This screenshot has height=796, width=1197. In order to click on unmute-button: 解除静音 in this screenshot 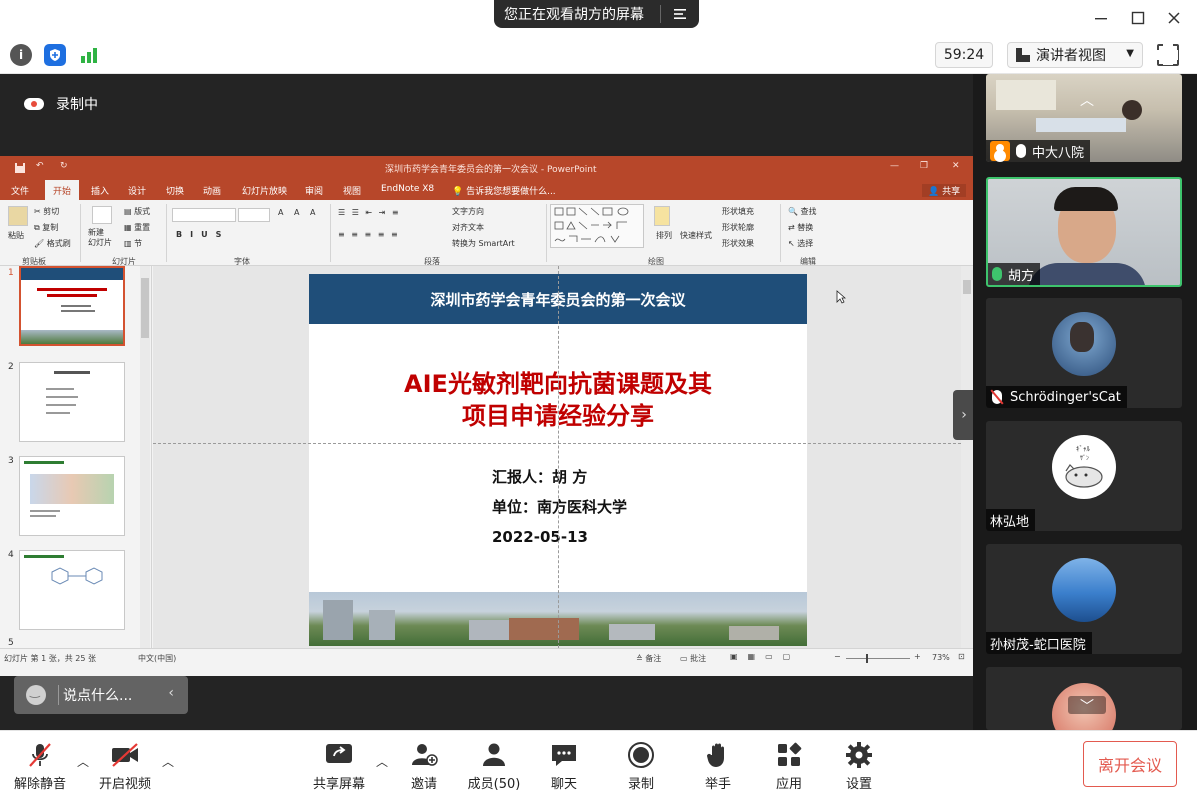, I will do `click(40, 767)`.